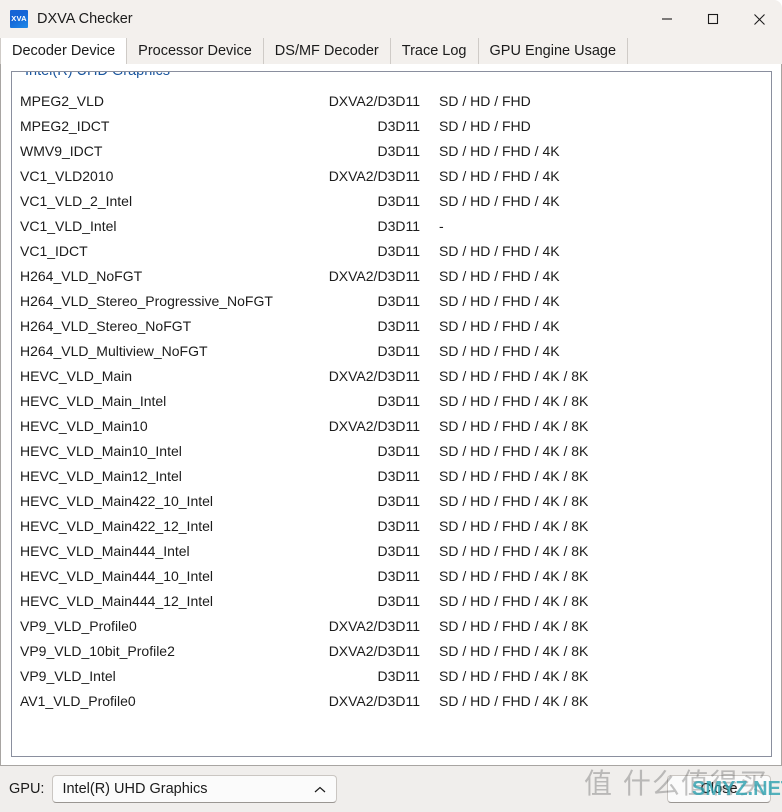 The height and width of the screenshot is (812, 782). I want to click on table-row: VC1_IDCT D3D11 SD / HD / FHD / 4K, so click(391, 251).